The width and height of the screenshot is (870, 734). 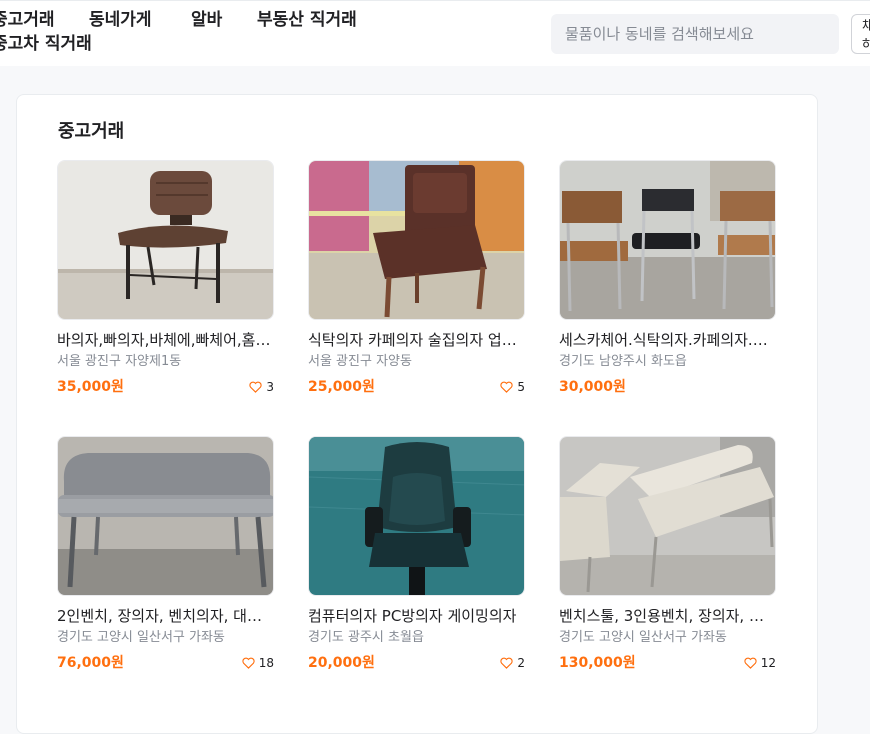 I want to click on product-title: 2인벤치, 장의자, 벤치의자, 대기의자, so click(x=165, y=616).